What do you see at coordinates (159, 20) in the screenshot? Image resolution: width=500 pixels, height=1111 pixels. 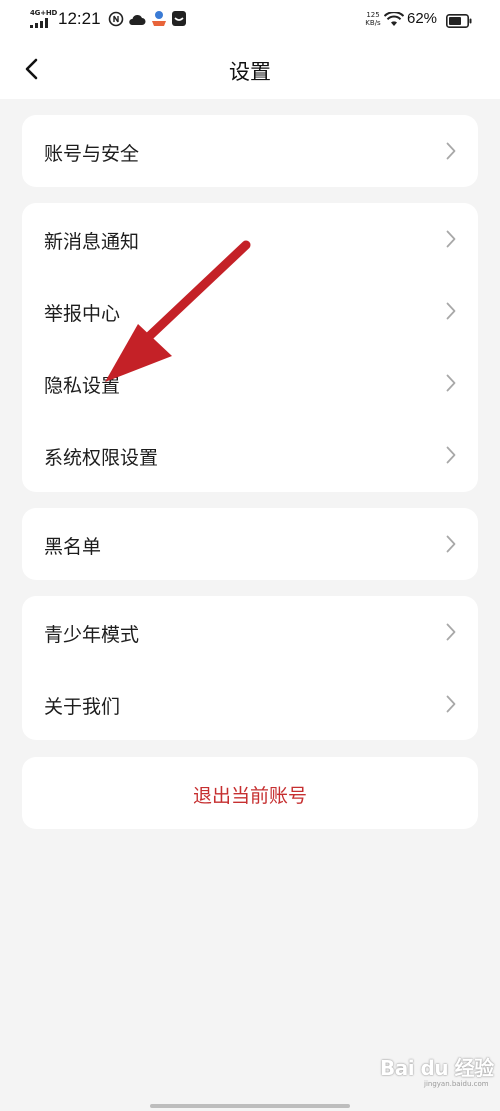 I see `app-notification-icon` at bounding box center [159, 20].